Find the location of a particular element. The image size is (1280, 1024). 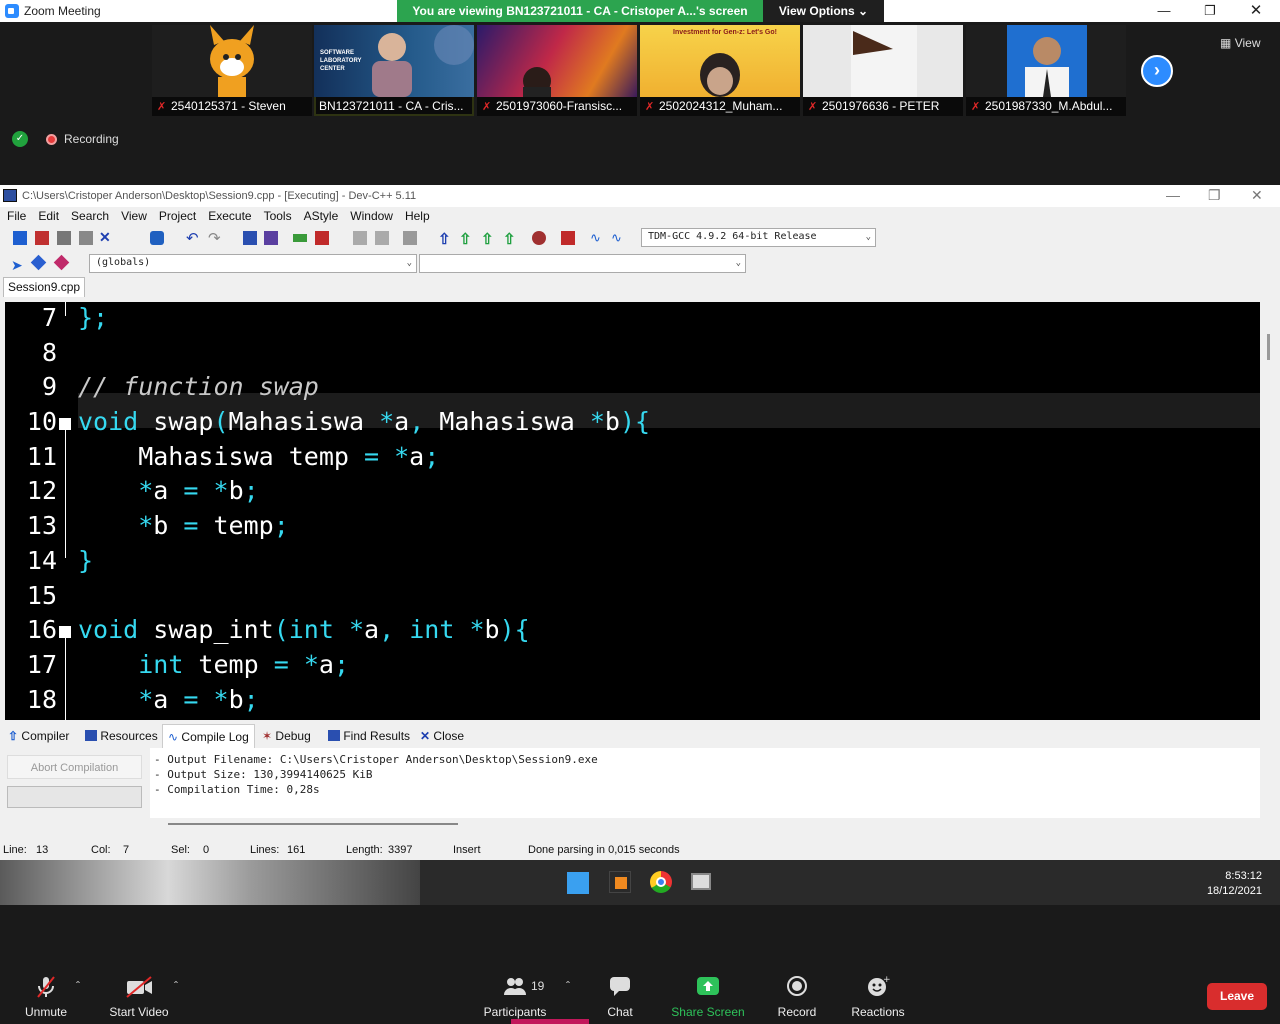

editor-scrollbar is located at coordinates (1268, 511).